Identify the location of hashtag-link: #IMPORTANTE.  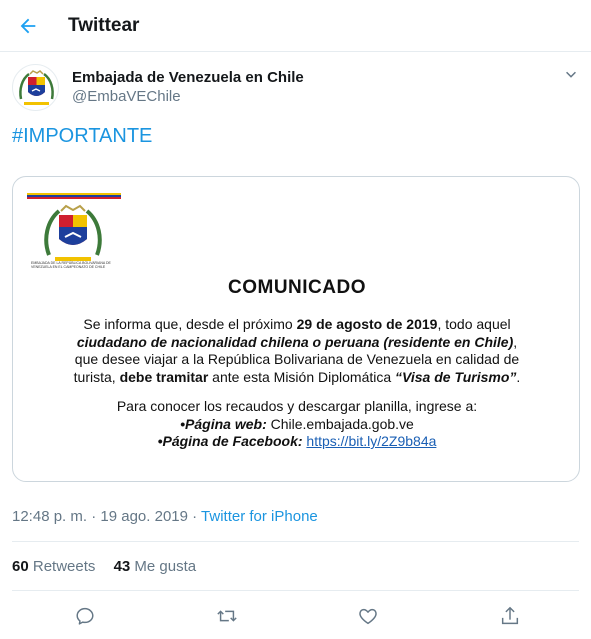
(82, 136).